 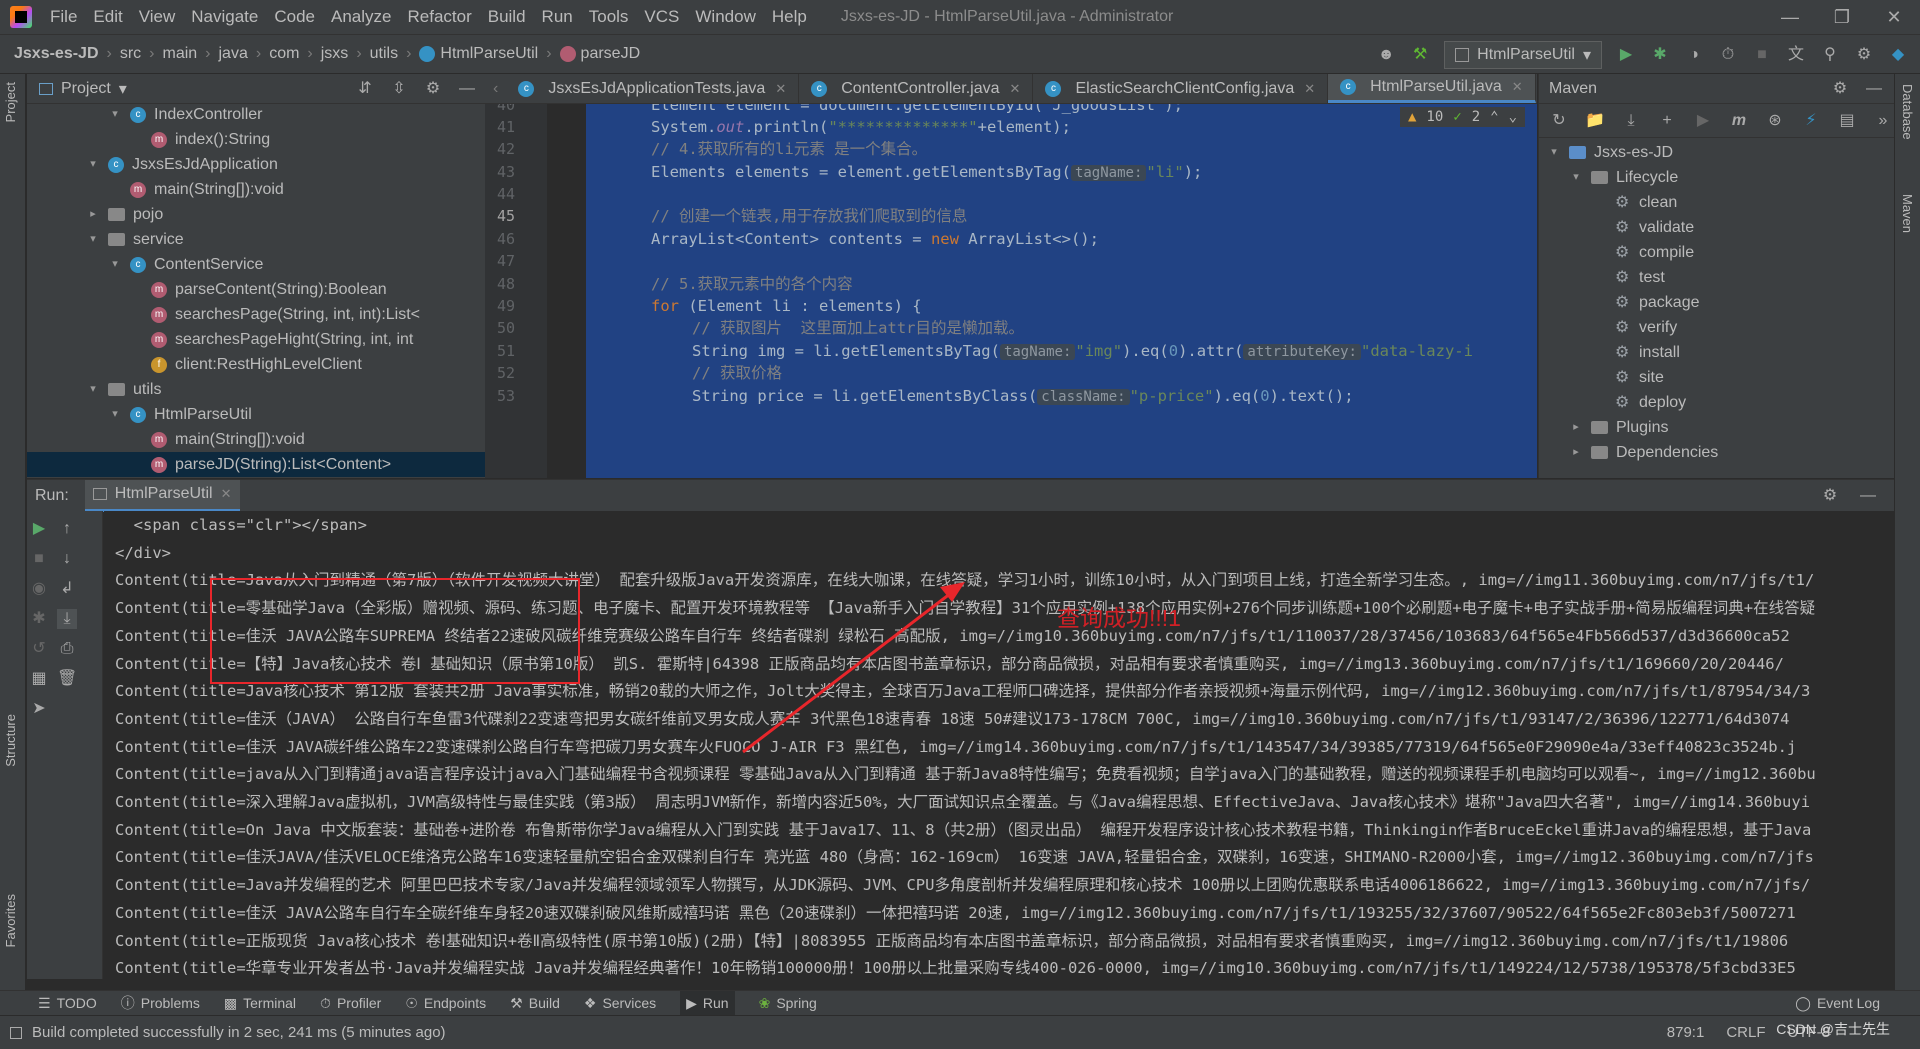 I want to click on minimize-icon: —, so click(x=1790, y=17).